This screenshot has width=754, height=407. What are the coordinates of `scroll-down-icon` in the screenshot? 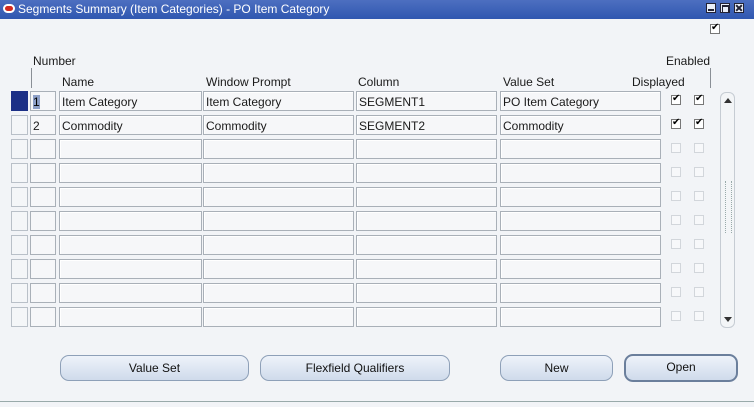 It's located at (728, 319).